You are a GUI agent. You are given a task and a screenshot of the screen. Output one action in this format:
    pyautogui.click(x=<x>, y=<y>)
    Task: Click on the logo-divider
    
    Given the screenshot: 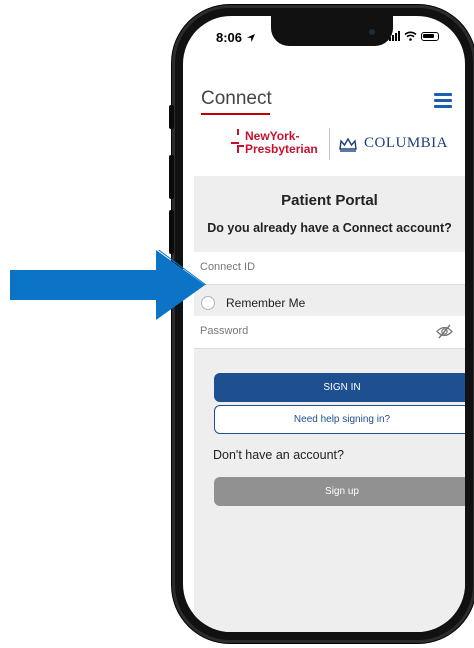 What is the action you would take?
    pyautogui.click(x=329, y=144)
    